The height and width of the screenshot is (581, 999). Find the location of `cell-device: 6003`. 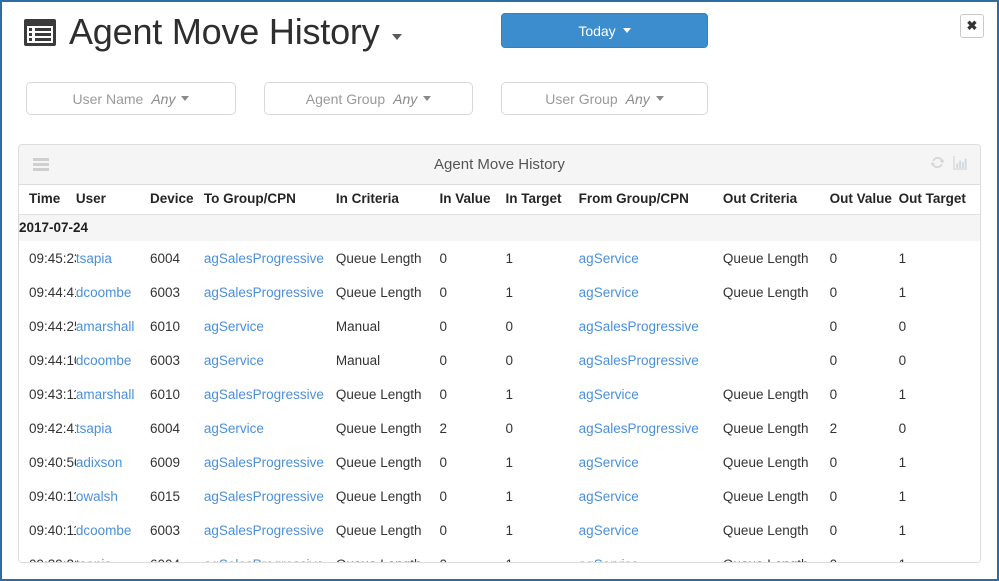

cell-device: 6003 is located at coordinates (177, 530).